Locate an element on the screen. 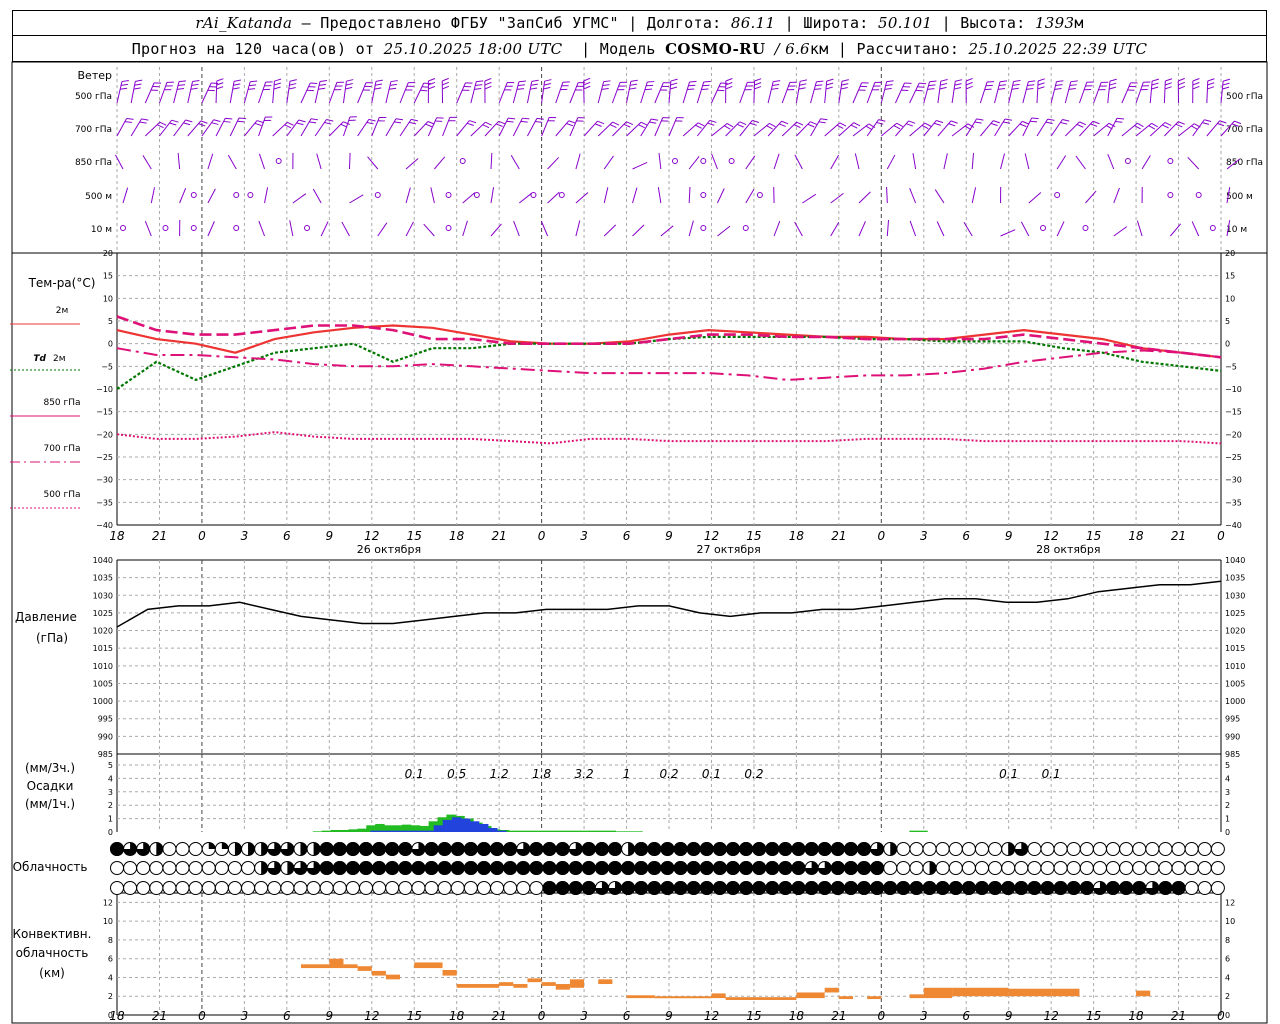 This screenshot has width=1280, height=1024. conv-ytick: 8 is located at coordinates (110, 940).